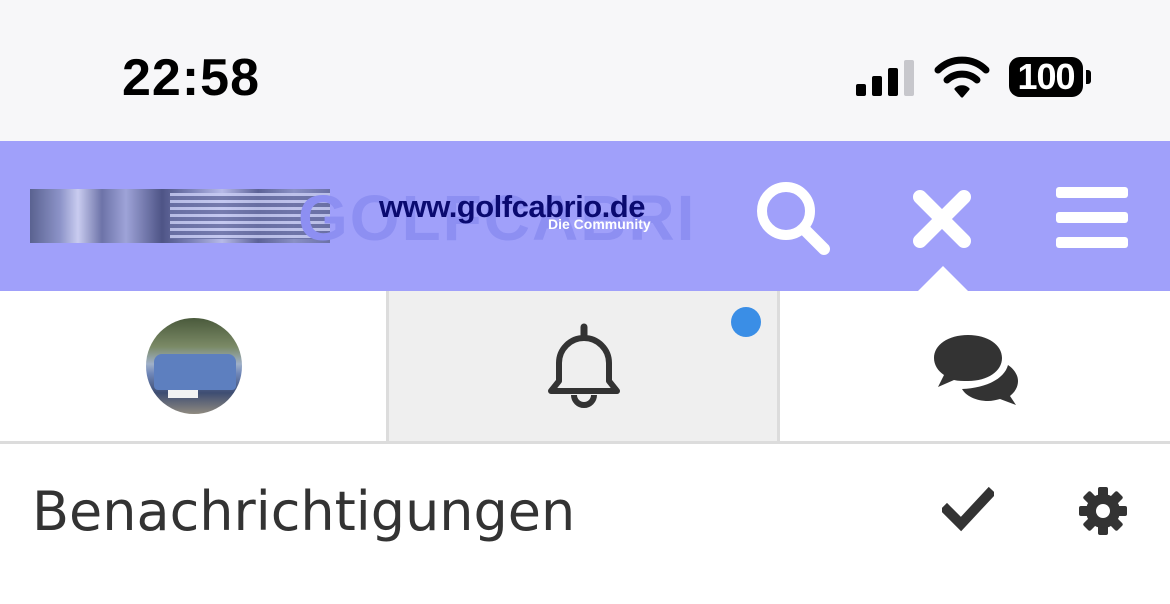 The height and width of the screenshot is (604, 1170). Describe the element at coordinates (191, 78) in the screenshot. I see `status-time: 22:58` at that location.